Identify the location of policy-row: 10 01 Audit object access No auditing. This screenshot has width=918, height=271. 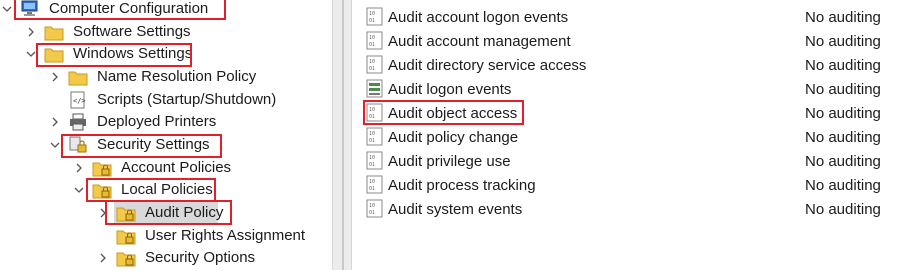
(635, 113).